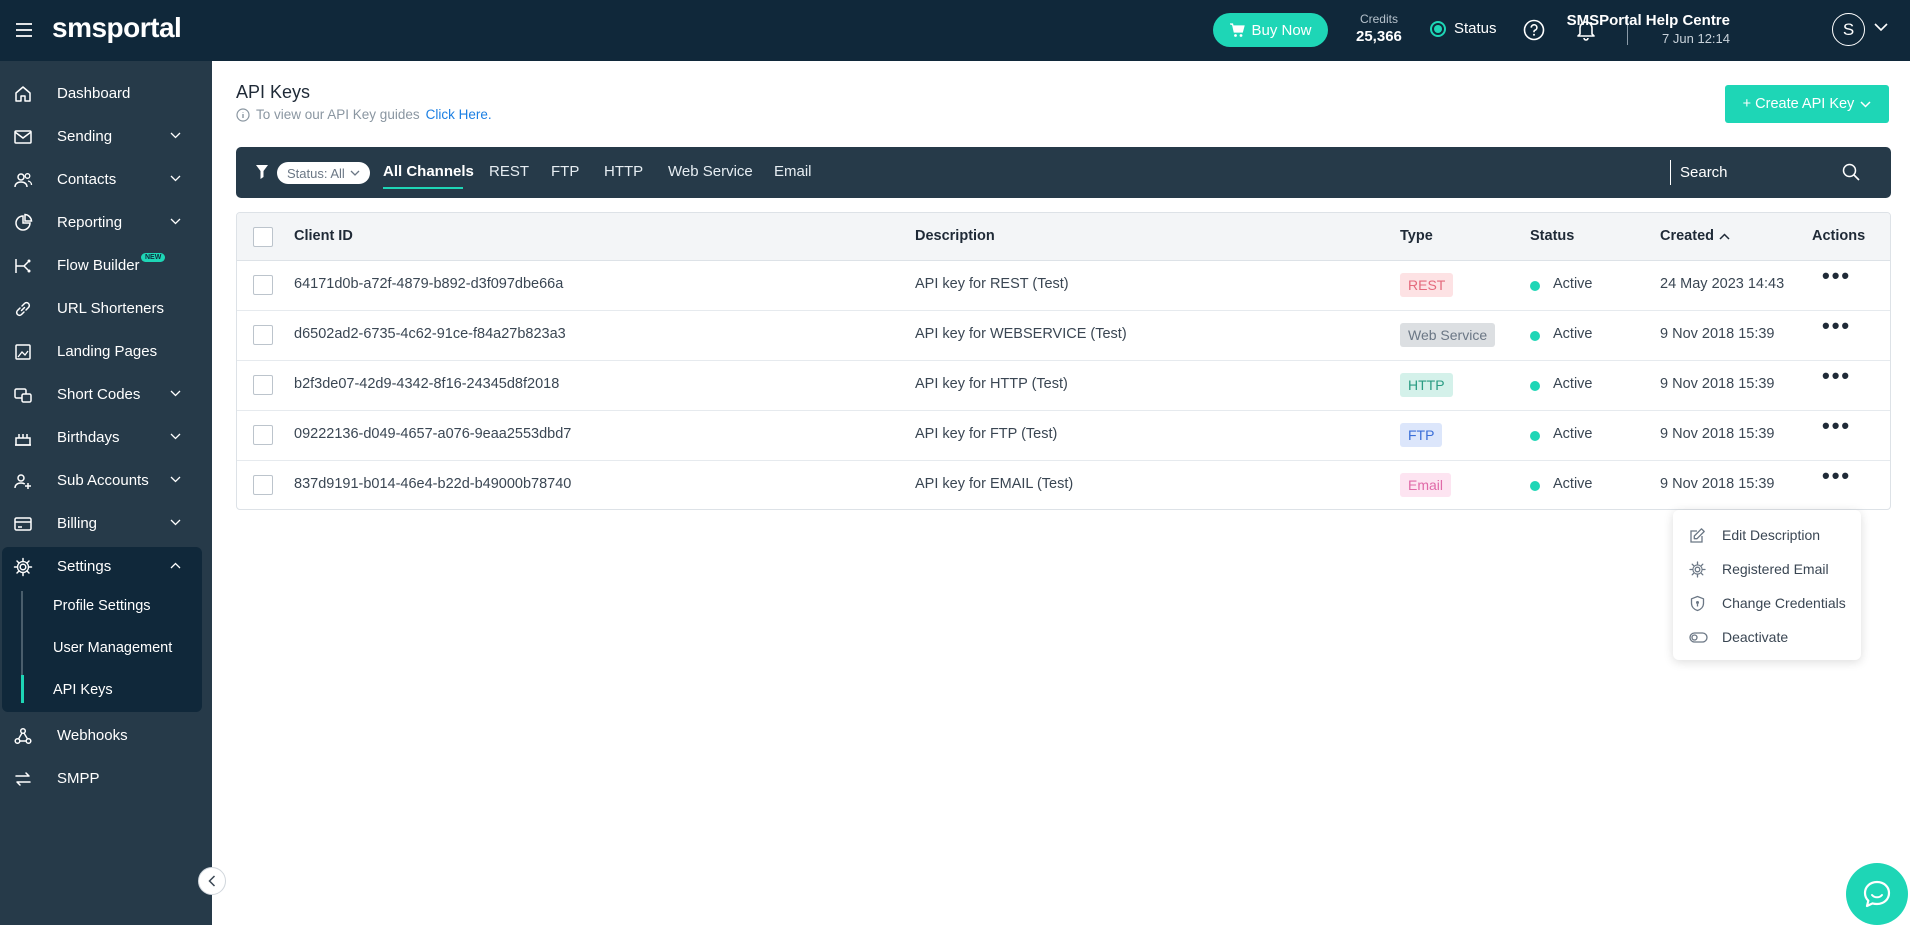 This screenshot has width=1910, height=925. What do you see at coordinates (509, 171) in the screenshot?
I see `tab-rest: REST` at bounding box center [509, 171].